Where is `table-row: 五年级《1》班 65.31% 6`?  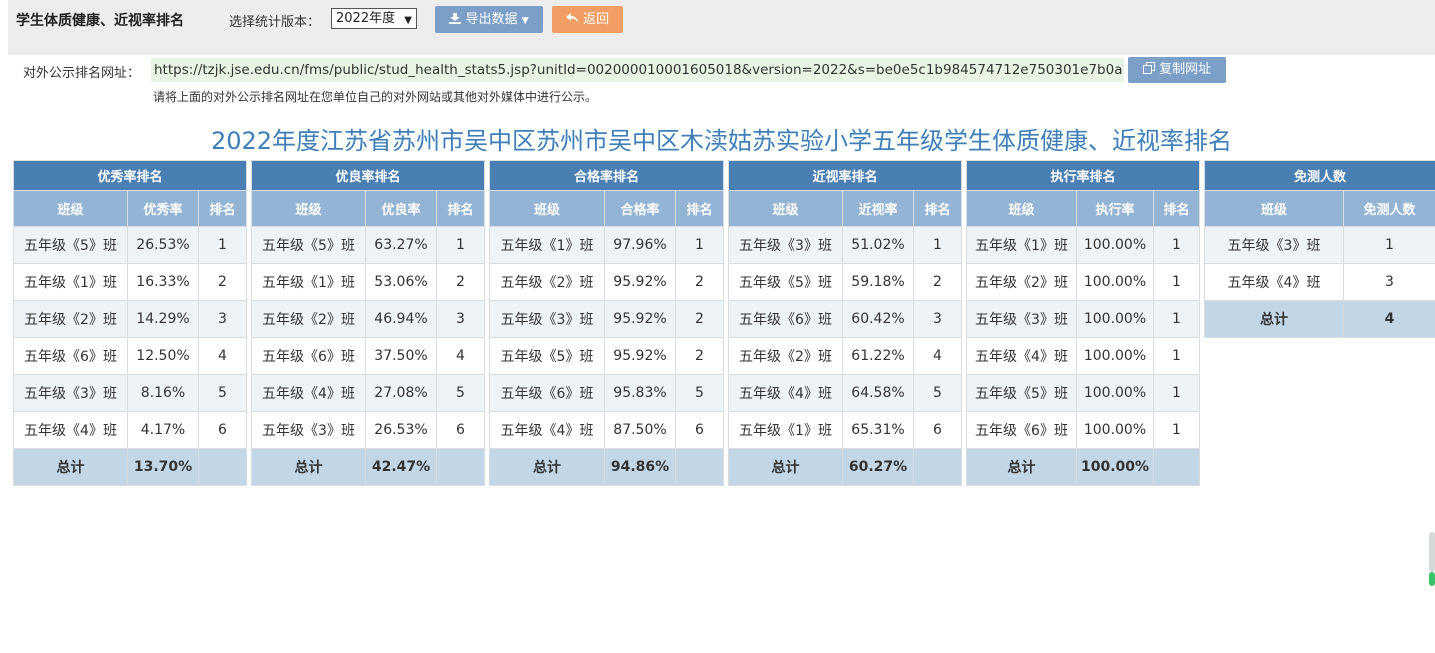
table-row: 五年级《1》班 65.31% 6 is located at coordinates (845, 430).